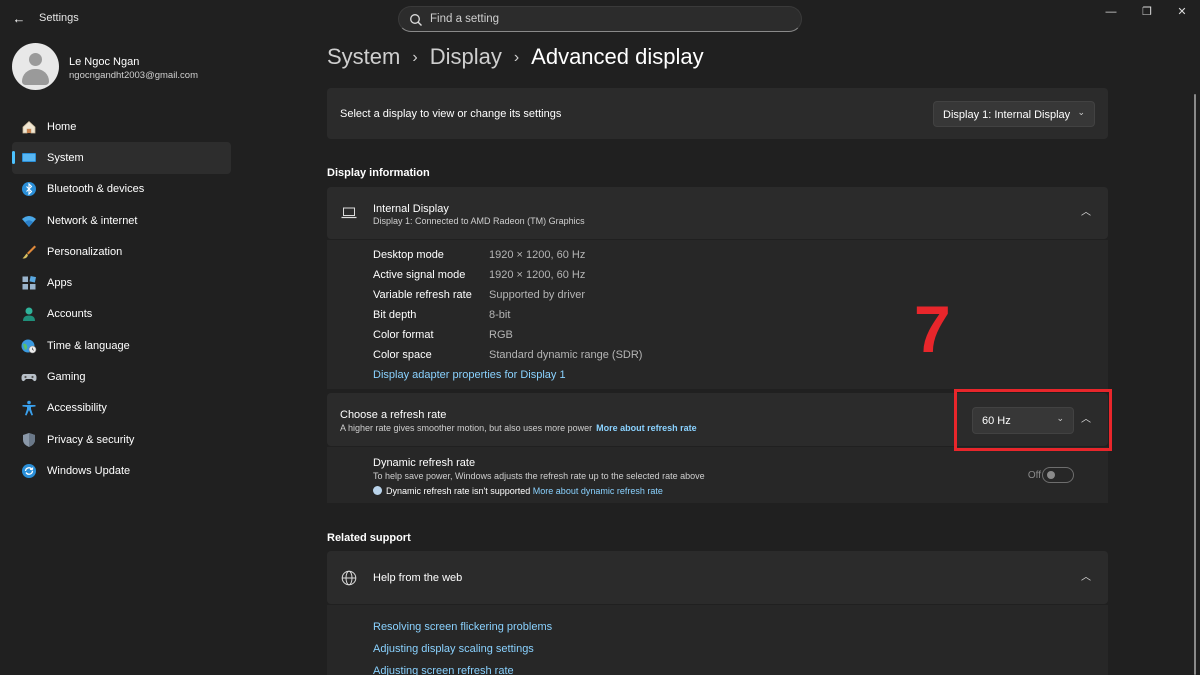 Image resolution: width=1200 pixels, height=675 pixels. What do you see at coordinates (85, 251) in the screenshot?
I see `sidebar-item-label: Personalization` at bounding box center [85, 251].